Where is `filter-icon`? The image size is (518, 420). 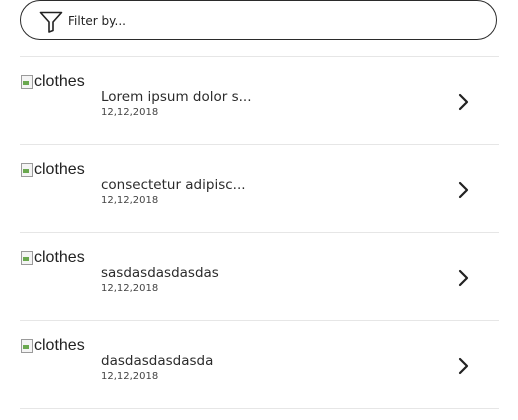
filter-icon is located at coordinates (51, 22).